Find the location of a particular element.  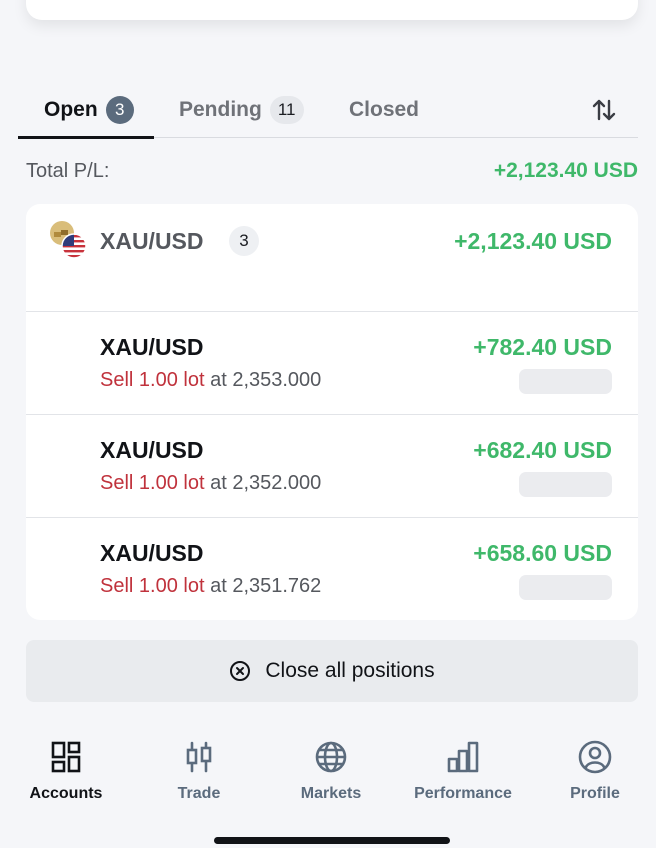

top-card is located at coordinates (332, 10).